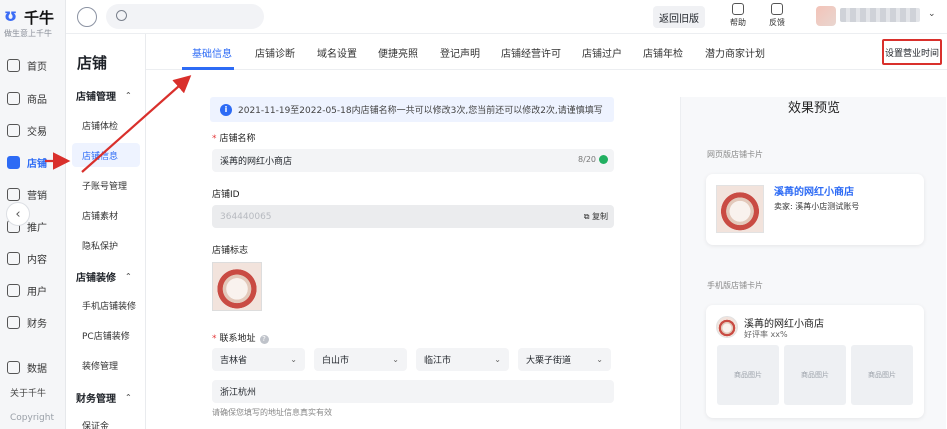 The image size is (947, 429). I want to click on rail-item-finance: 财务, so click(33, 322).